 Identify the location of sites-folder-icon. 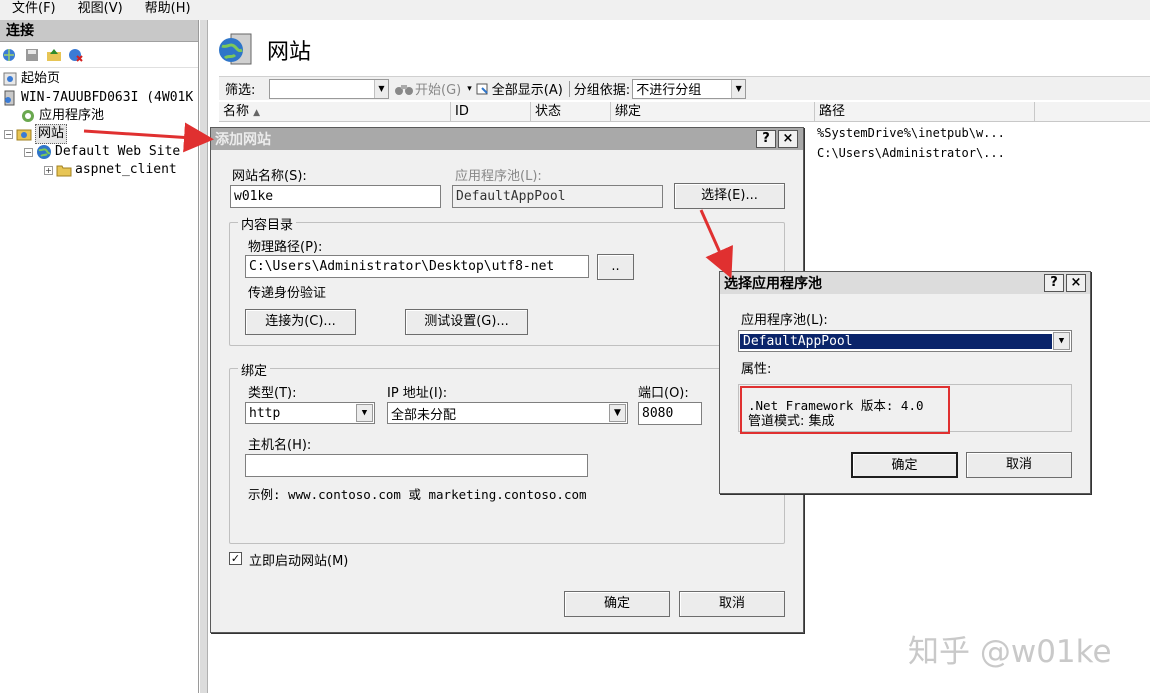
(24, 135).